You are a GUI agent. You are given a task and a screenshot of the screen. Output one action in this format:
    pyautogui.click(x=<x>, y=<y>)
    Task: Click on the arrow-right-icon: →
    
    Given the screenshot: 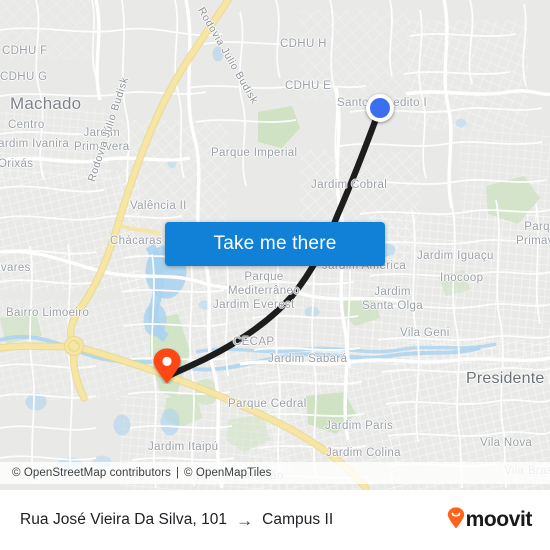 What is the action you would take?
    pyautogui.click(x=245, y=520)
    